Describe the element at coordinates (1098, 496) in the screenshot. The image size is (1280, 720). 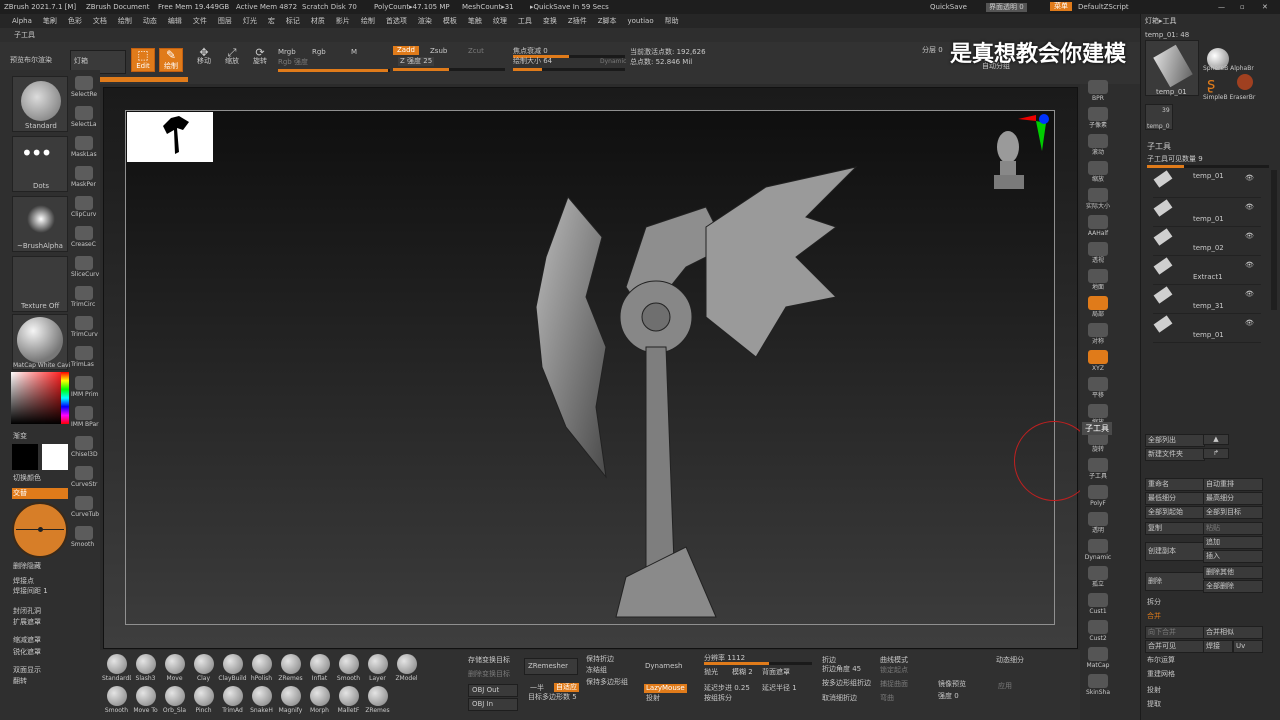
I see `right-shelf-button: PolyF` at that location.